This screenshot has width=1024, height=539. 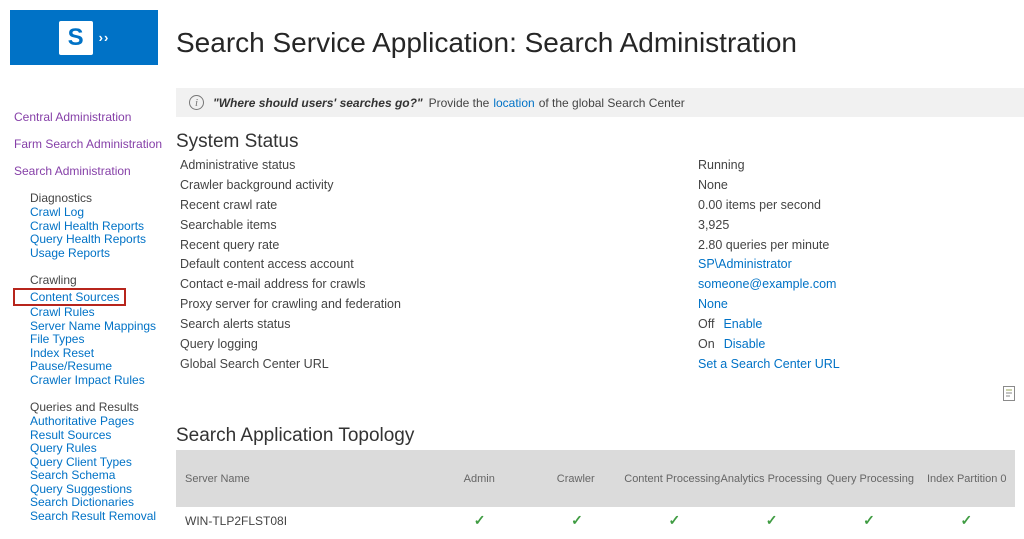 What do you see at coordinates (103, 339) in the screenshot?
I see `sidebar-item-file-types: File Types` at bounding box center [103, 339].